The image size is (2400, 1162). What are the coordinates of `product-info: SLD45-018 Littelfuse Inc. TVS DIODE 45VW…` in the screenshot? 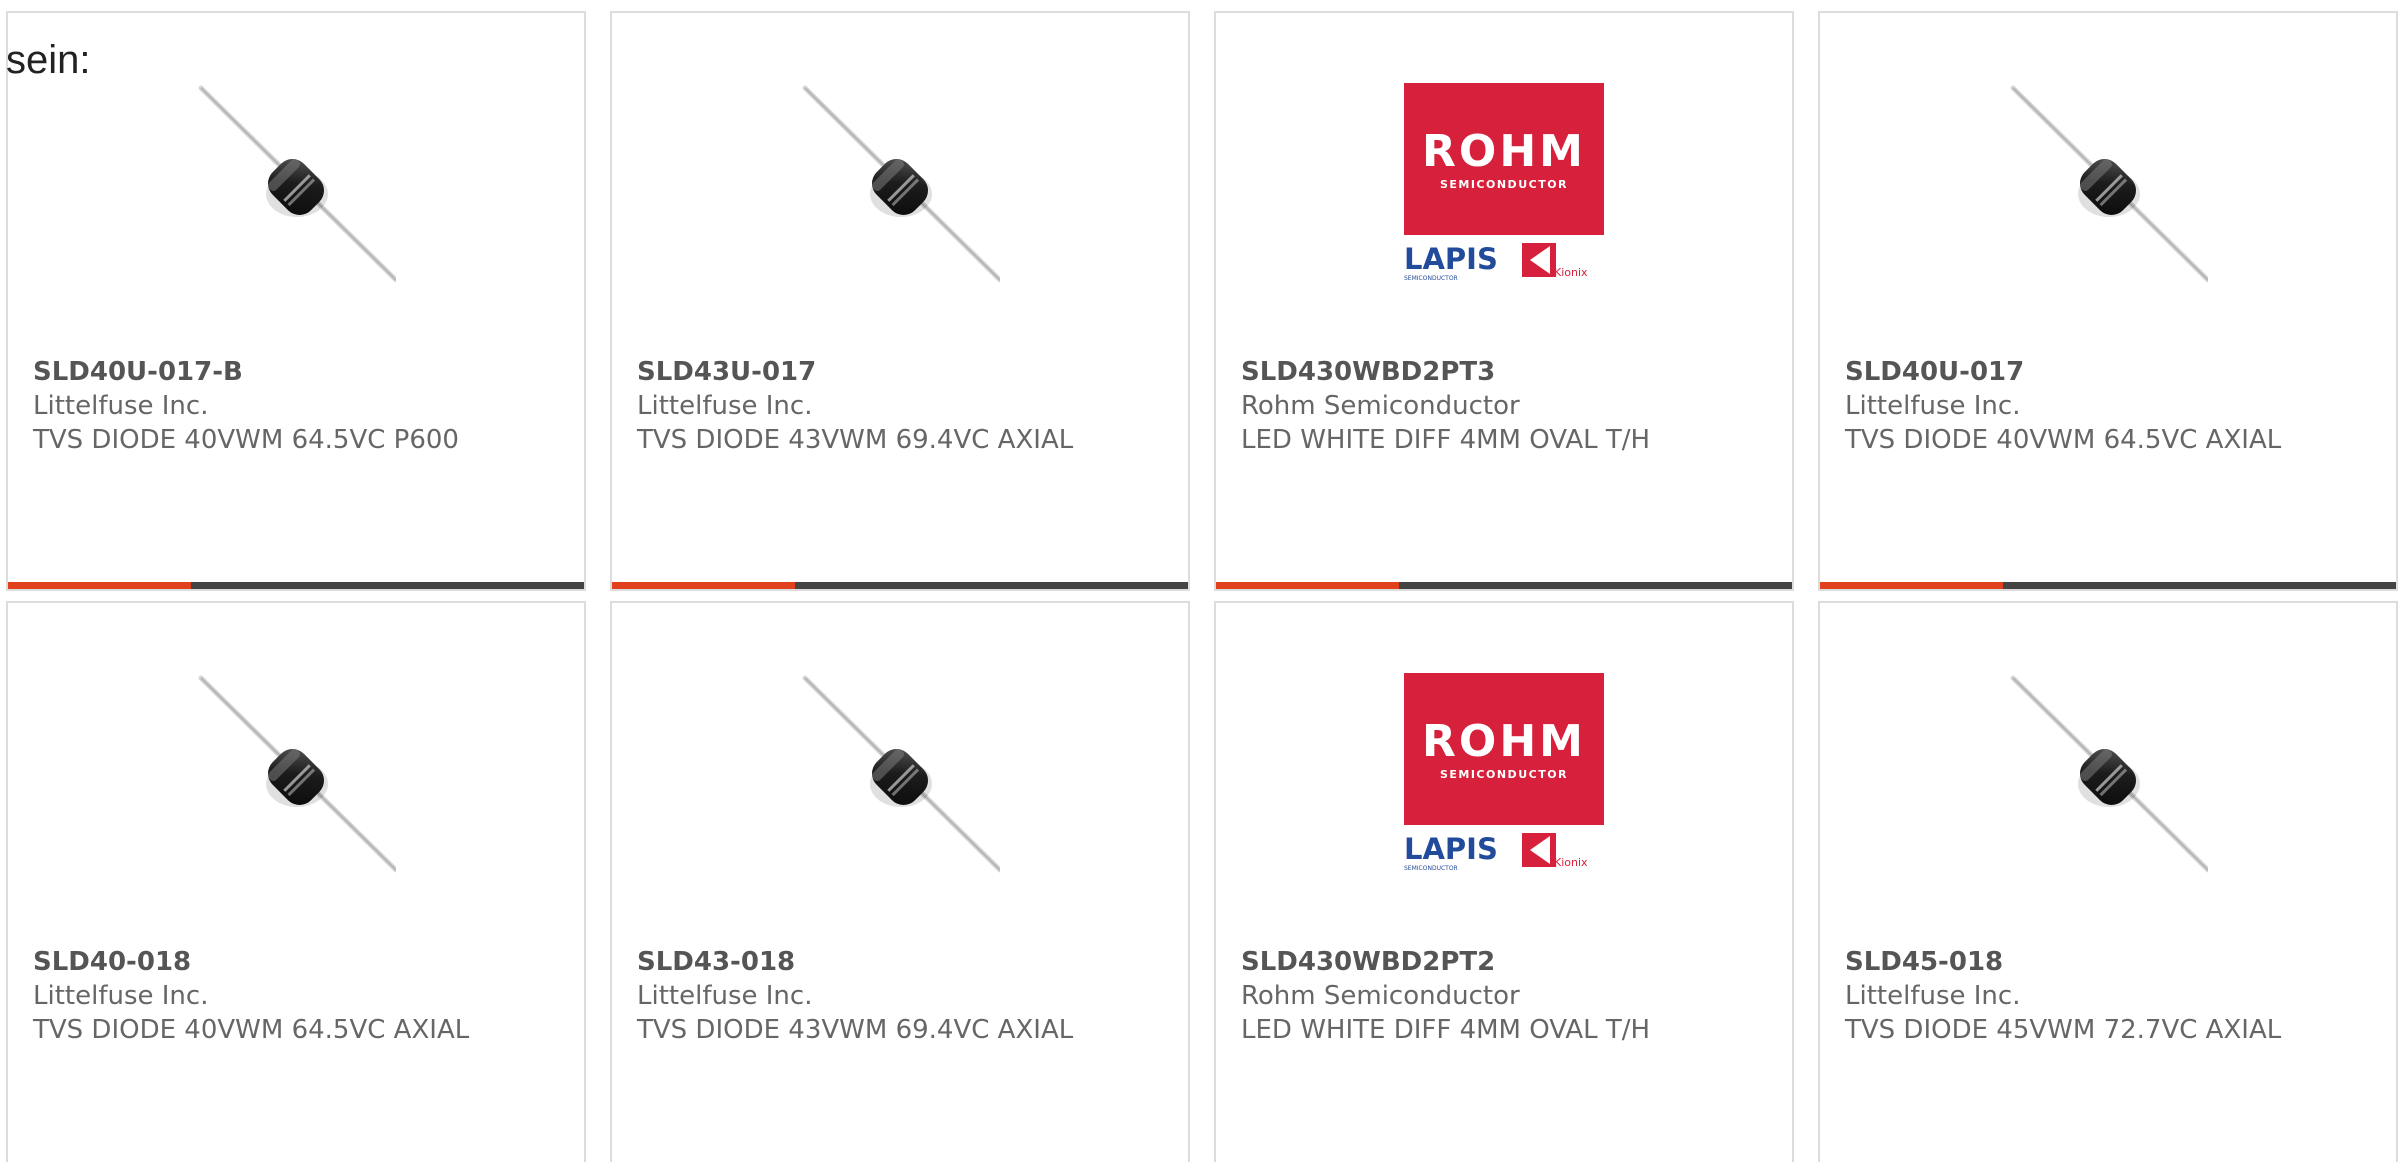 It's located at (2114, 996).